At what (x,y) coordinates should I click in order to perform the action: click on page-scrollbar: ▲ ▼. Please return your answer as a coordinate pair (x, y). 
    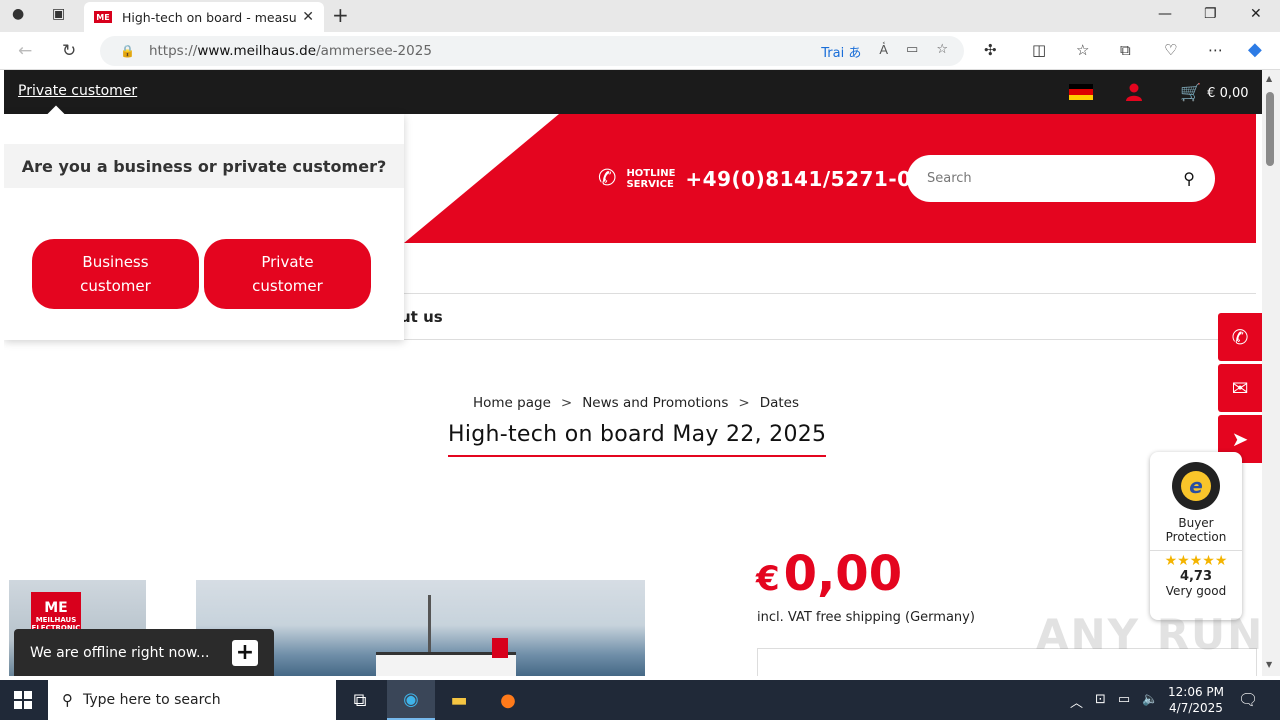
    Looking at the image, I should click on (1271, 373).